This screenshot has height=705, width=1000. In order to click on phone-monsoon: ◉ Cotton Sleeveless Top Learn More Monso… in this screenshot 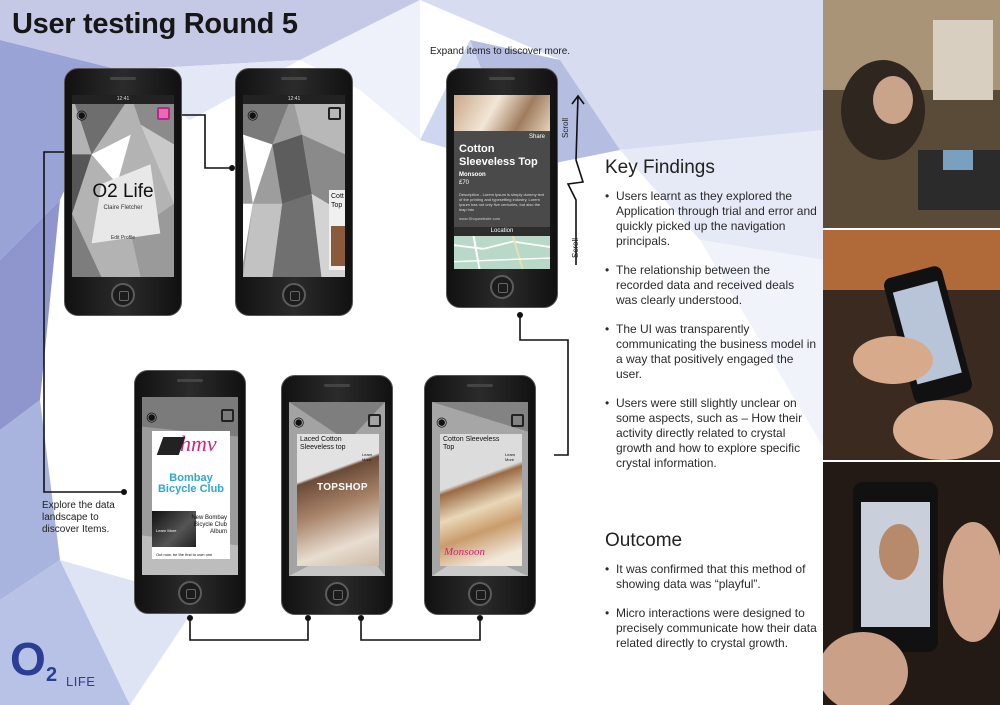, I will do `click(480, 495)`.